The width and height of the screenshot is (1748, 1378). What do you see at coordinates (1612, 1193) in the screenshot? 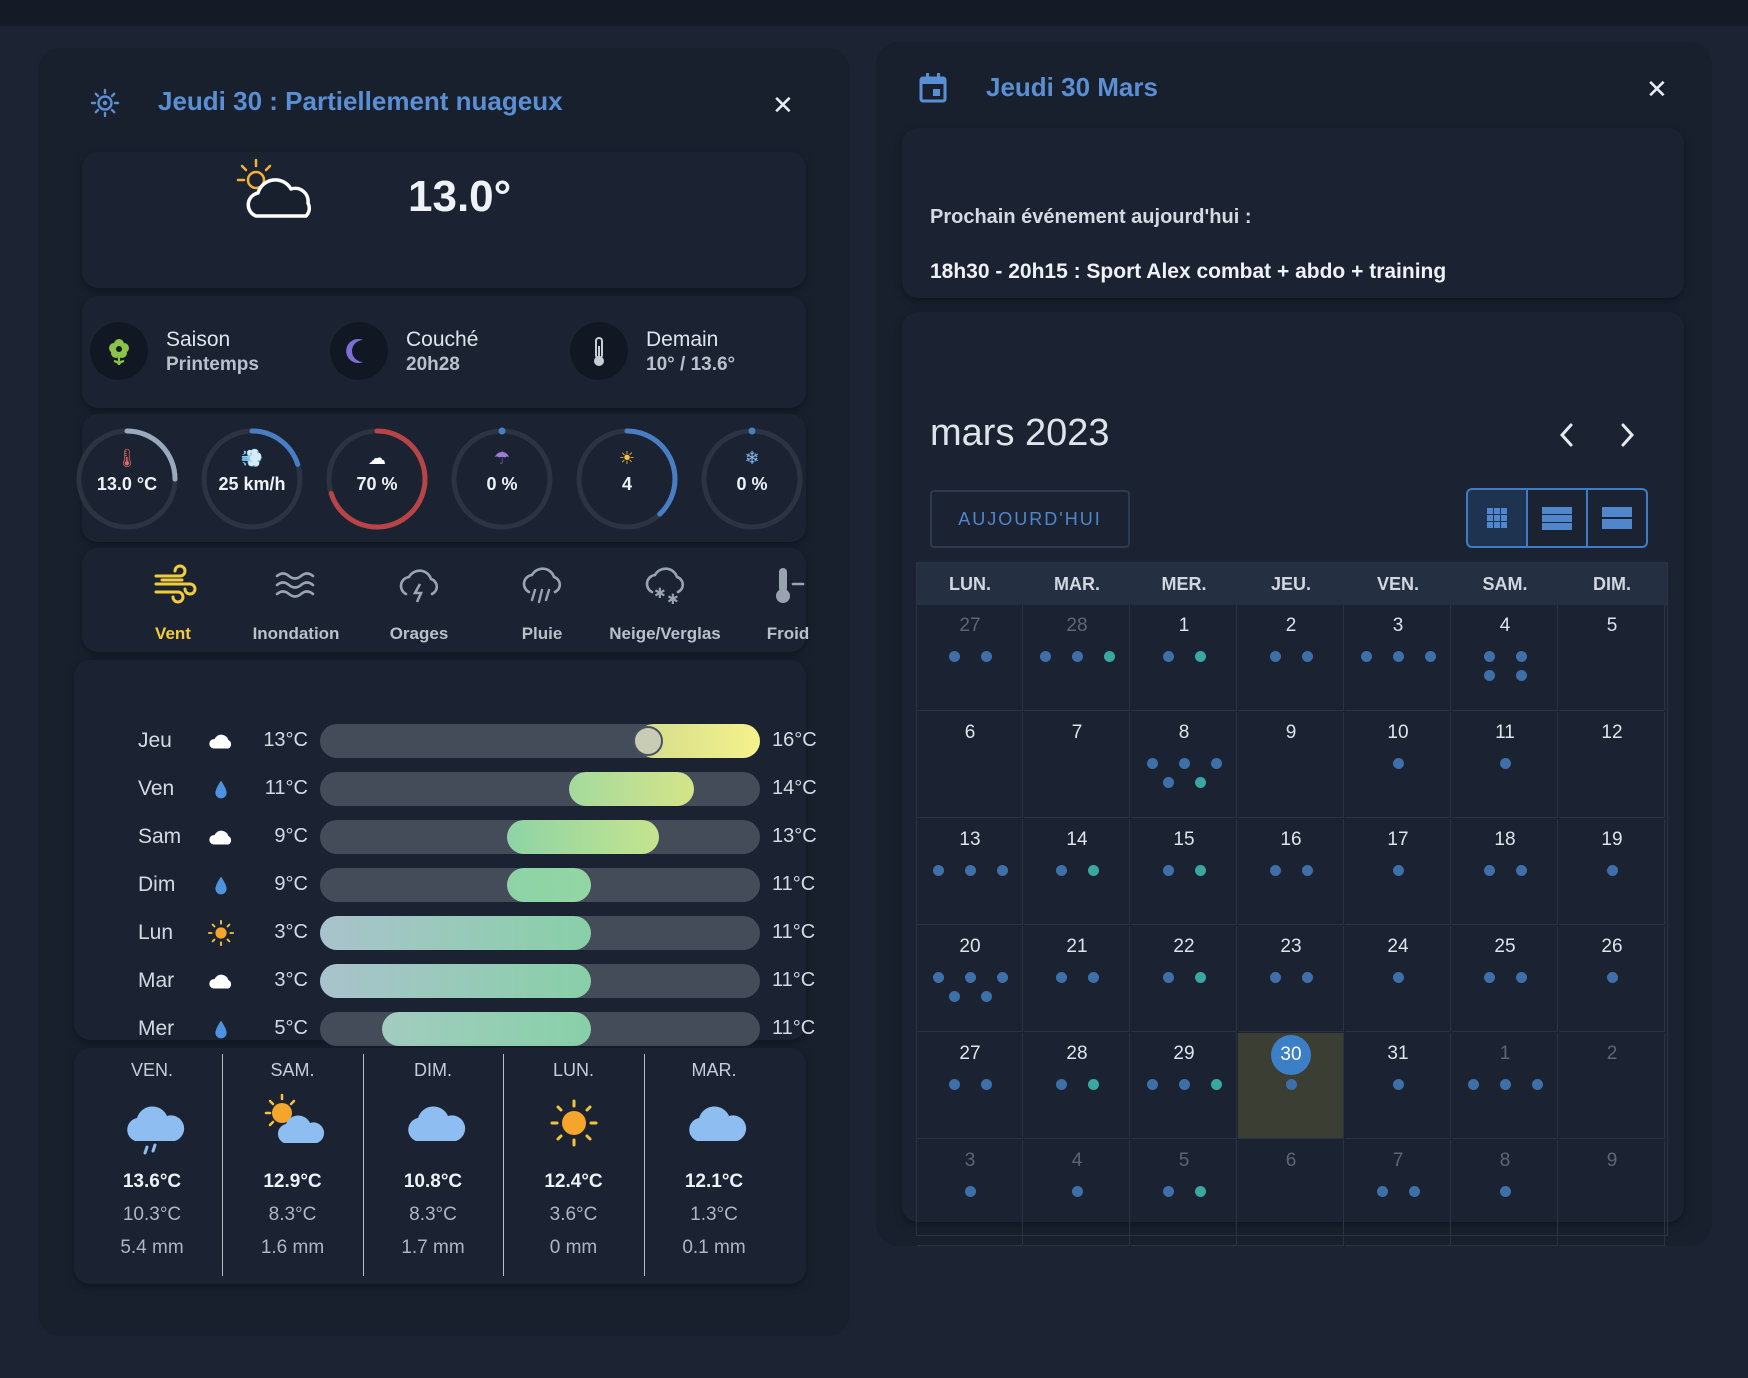
I see `day-cell: 9` at bounding box center [1612, 1193].